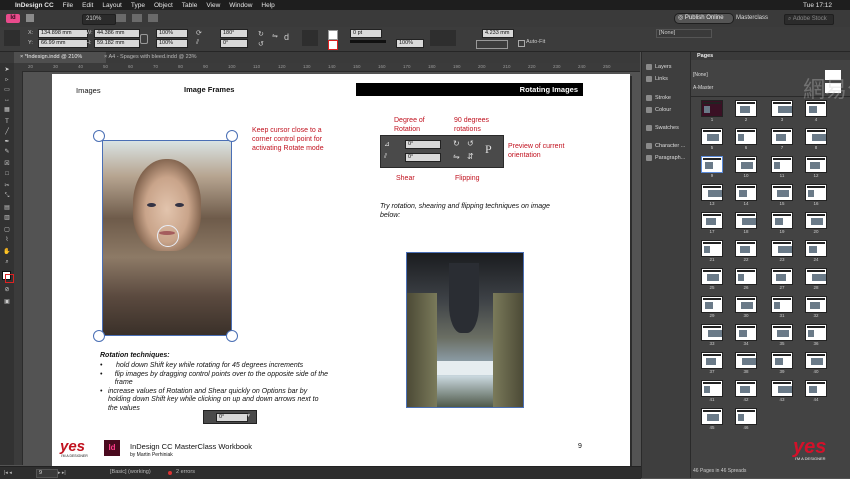 The image size is (850, 479). I want to click on panel-stroke: Stroke, so click(658, 98).